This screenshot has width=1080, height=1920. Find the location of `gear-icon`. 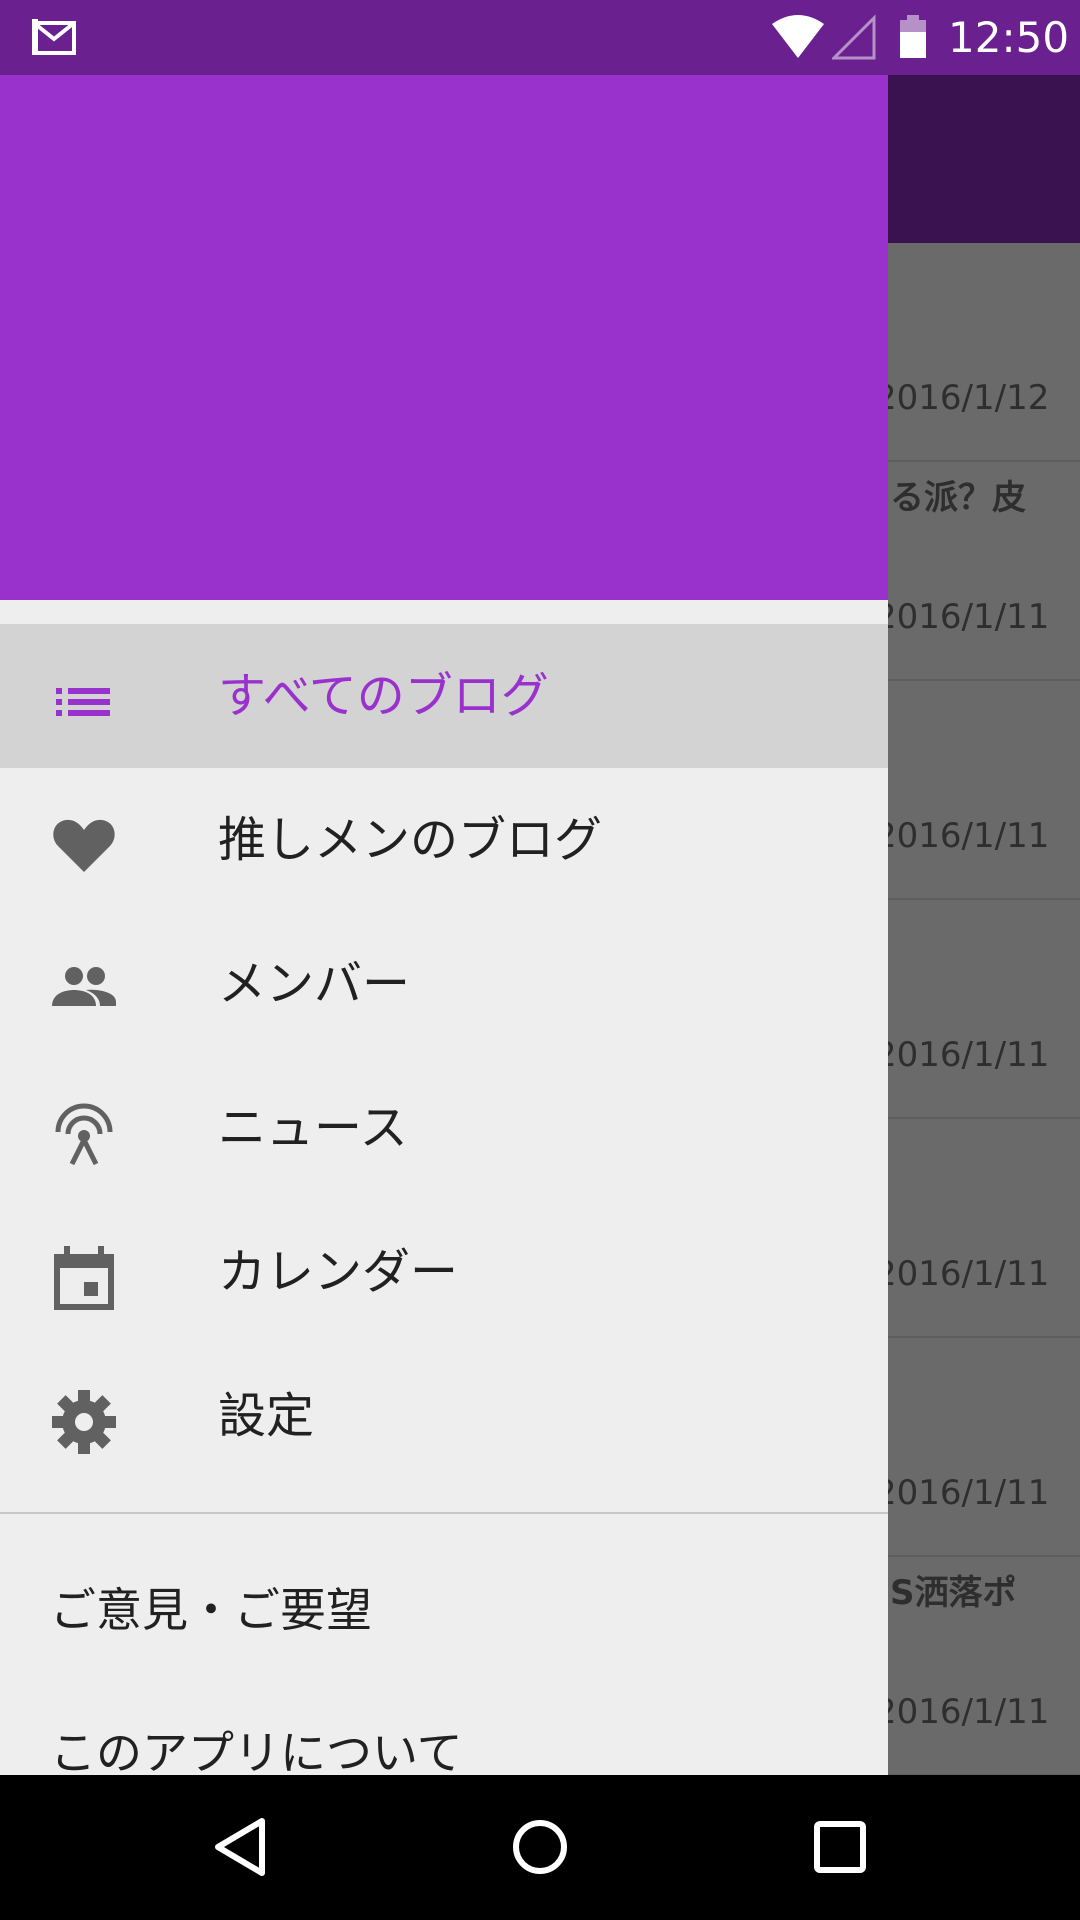

gear-icon is located at coordinates (84, 1422).